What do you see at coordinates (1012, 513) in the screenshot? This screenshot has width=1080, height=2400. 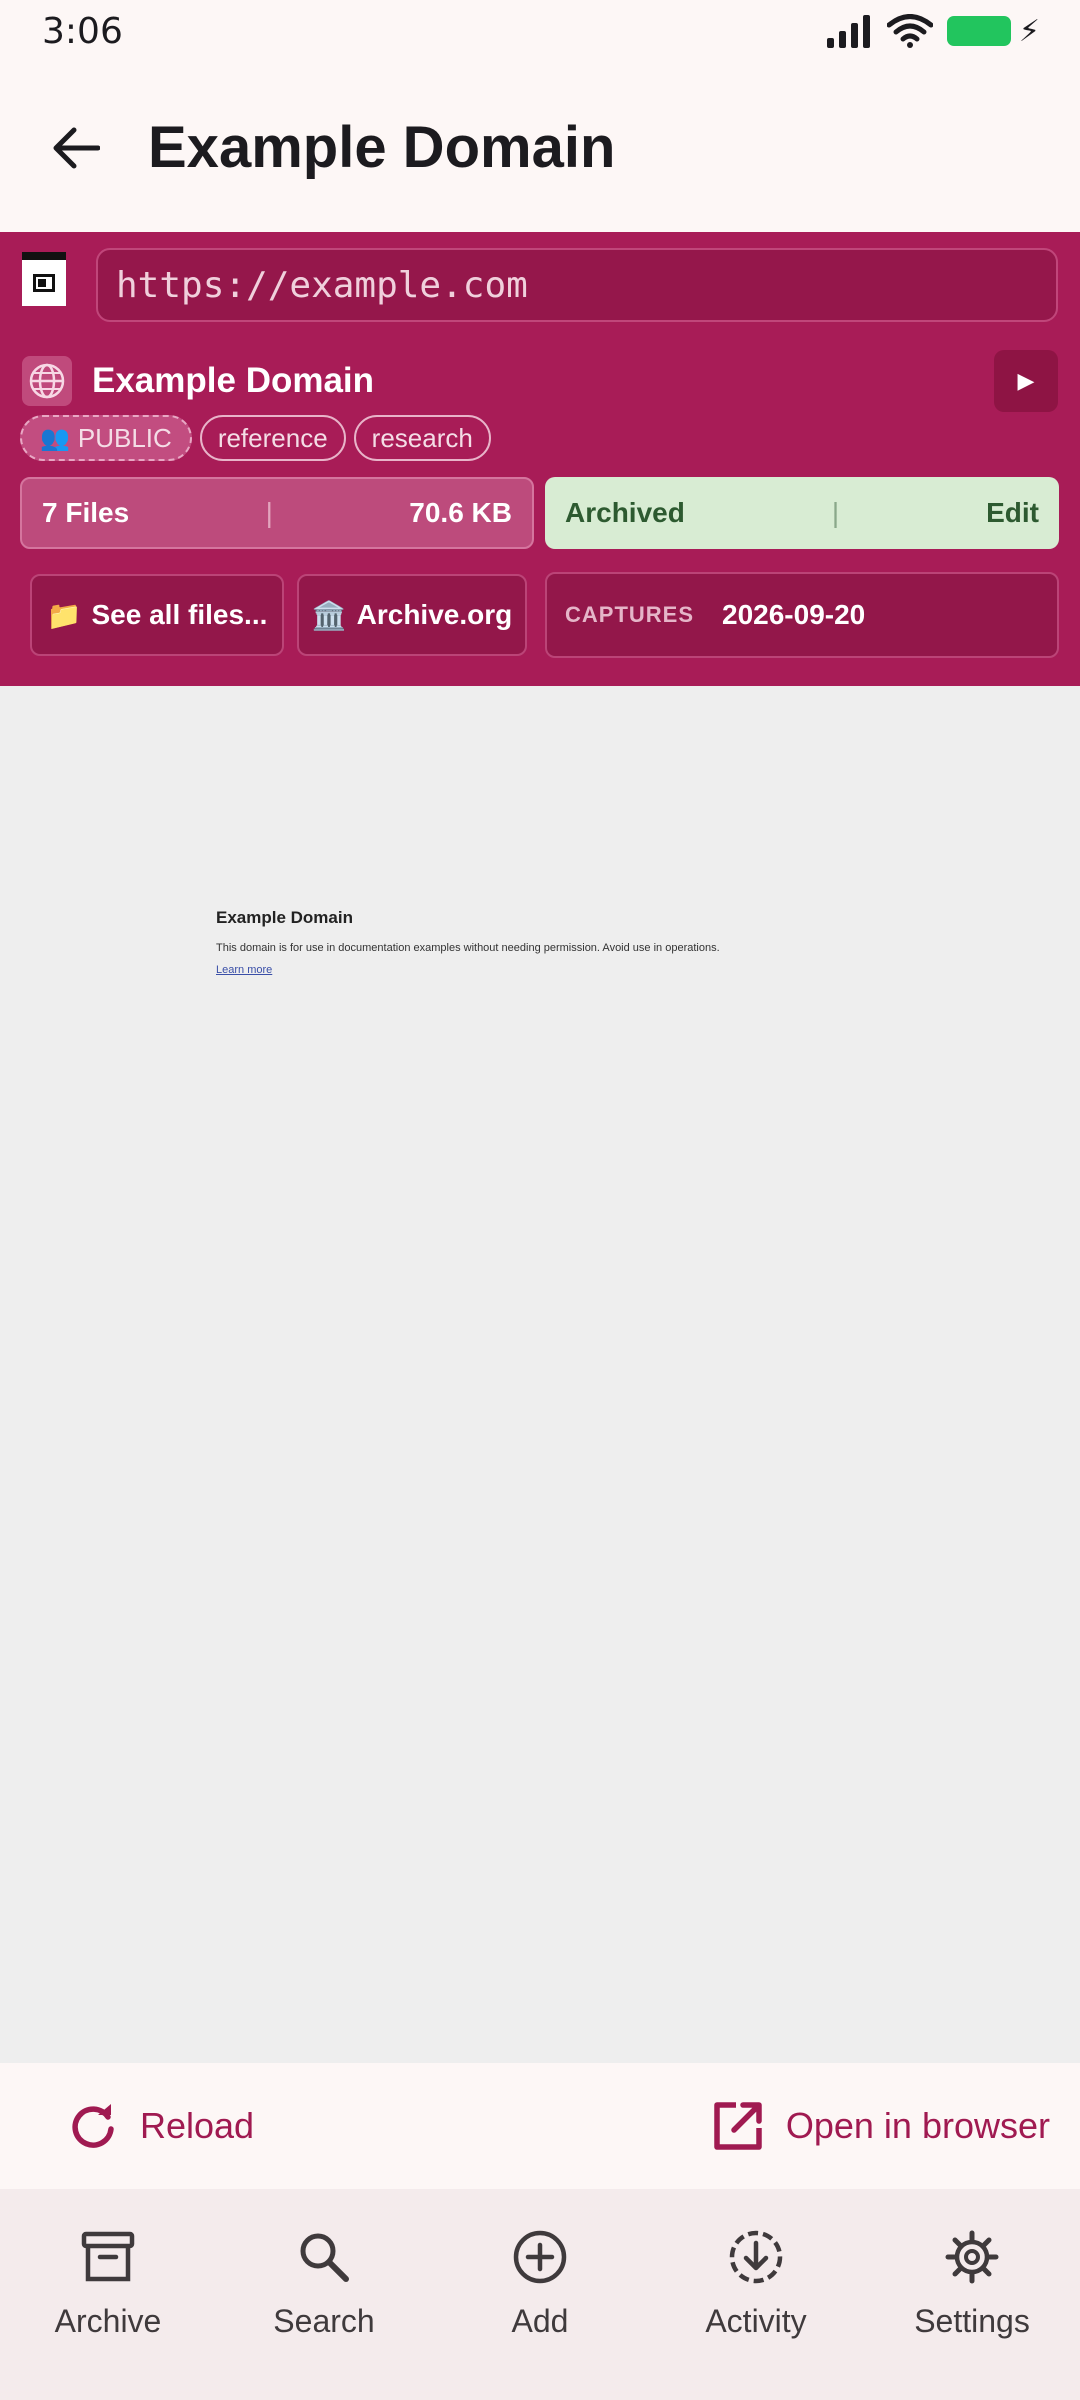 I see `edit-button: Edit` at bounding box center [1012, 513].